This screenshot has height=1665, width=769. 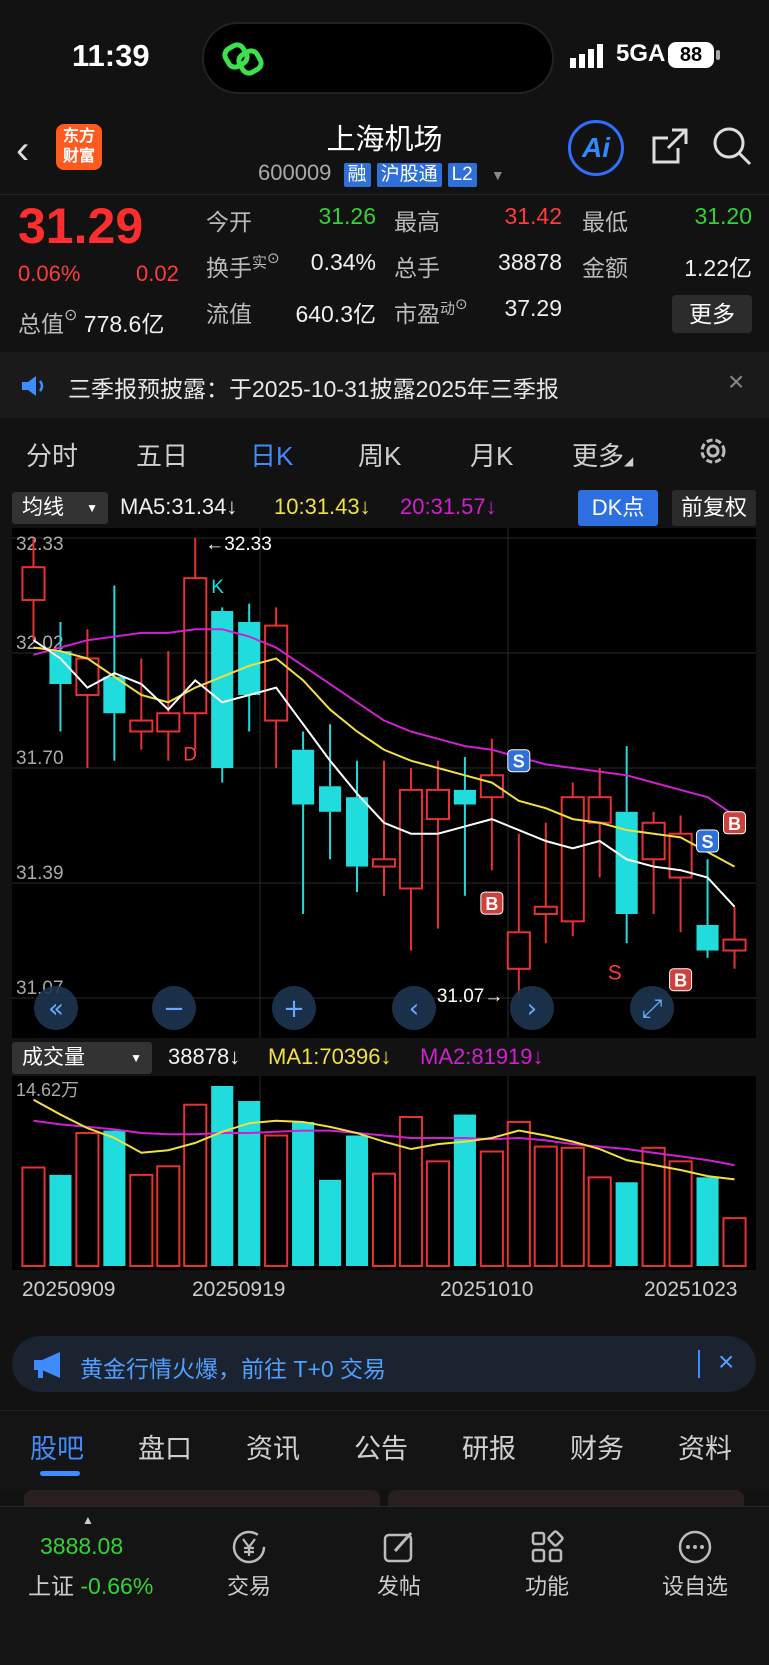 What do you see at coordinates (249, 1547) in the screenshot?
I see `yen-icon` at bounding box center [249, 1547].